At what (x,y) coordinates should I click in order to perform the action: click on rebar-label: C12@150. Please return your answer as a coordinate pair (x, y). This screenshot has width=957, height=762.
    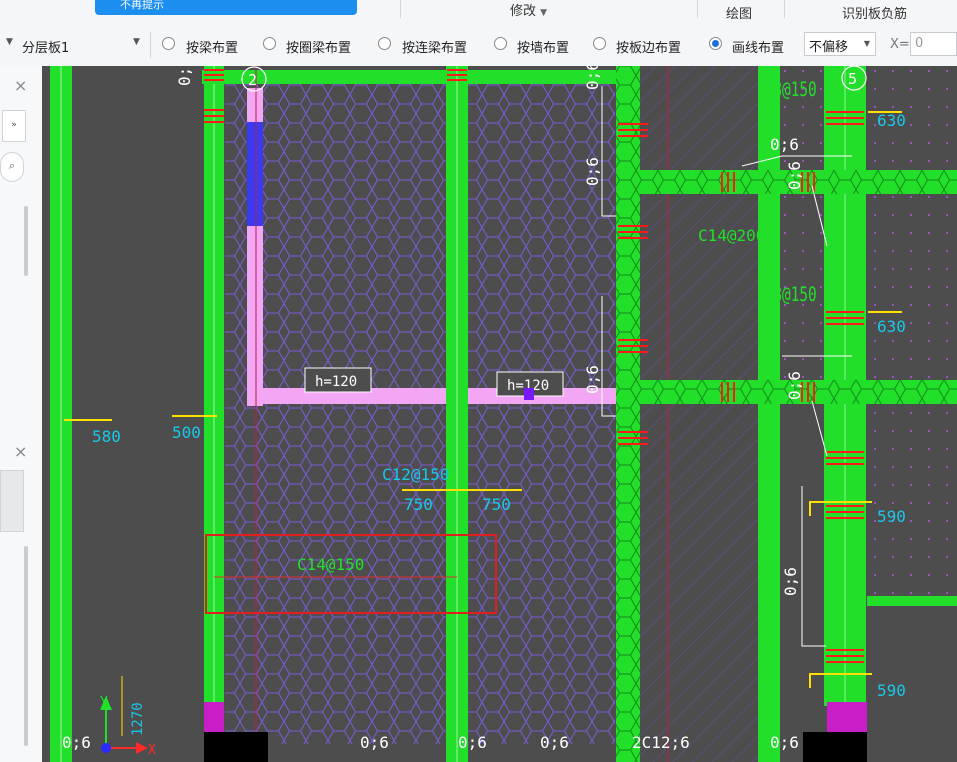
    Looking at the image, I should click on (415, 474).